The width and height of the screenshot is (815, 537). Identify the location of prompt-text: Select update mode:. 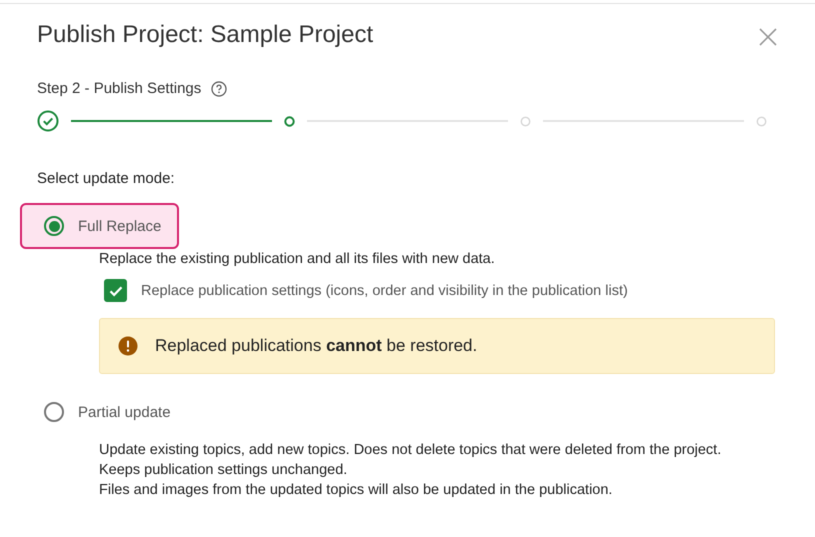
(106, 178).